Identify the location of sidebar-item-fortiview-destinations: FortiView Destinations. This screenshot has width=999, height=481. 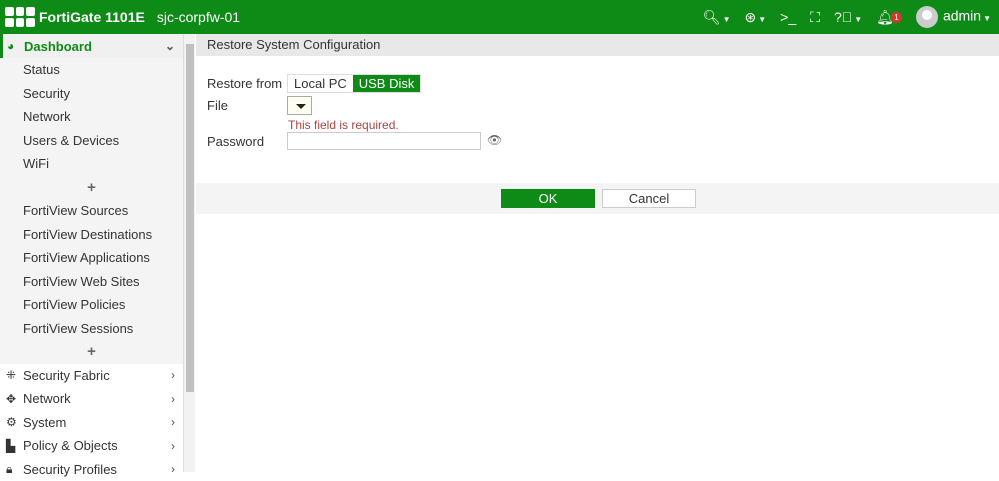
(91, 235).